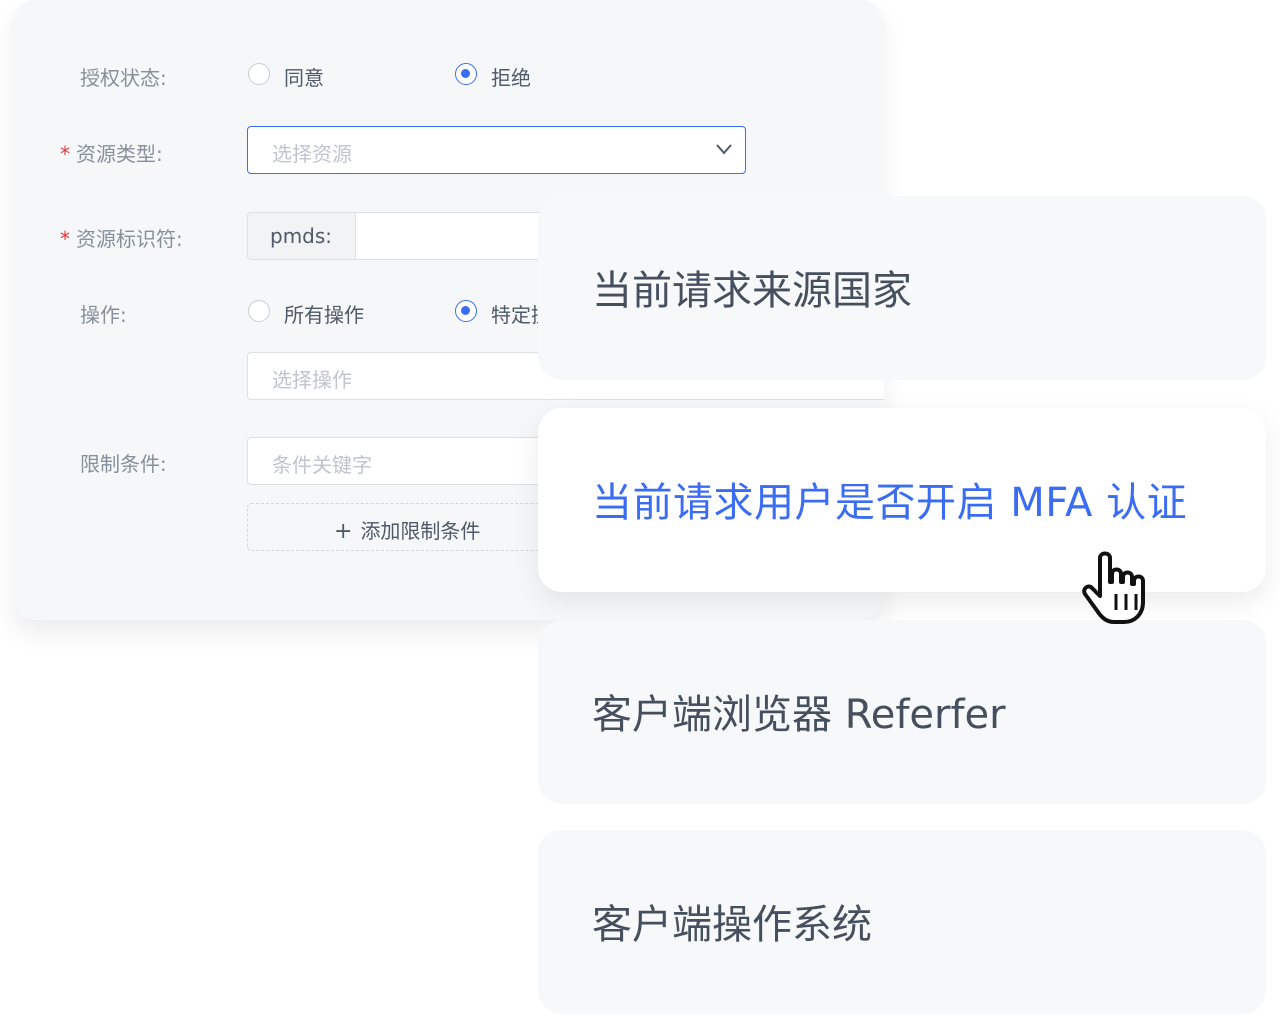 The width and height of the screenshot is (1280, 1016). I want to click on condition-key-select: 条件关键字, so click(407, 461).